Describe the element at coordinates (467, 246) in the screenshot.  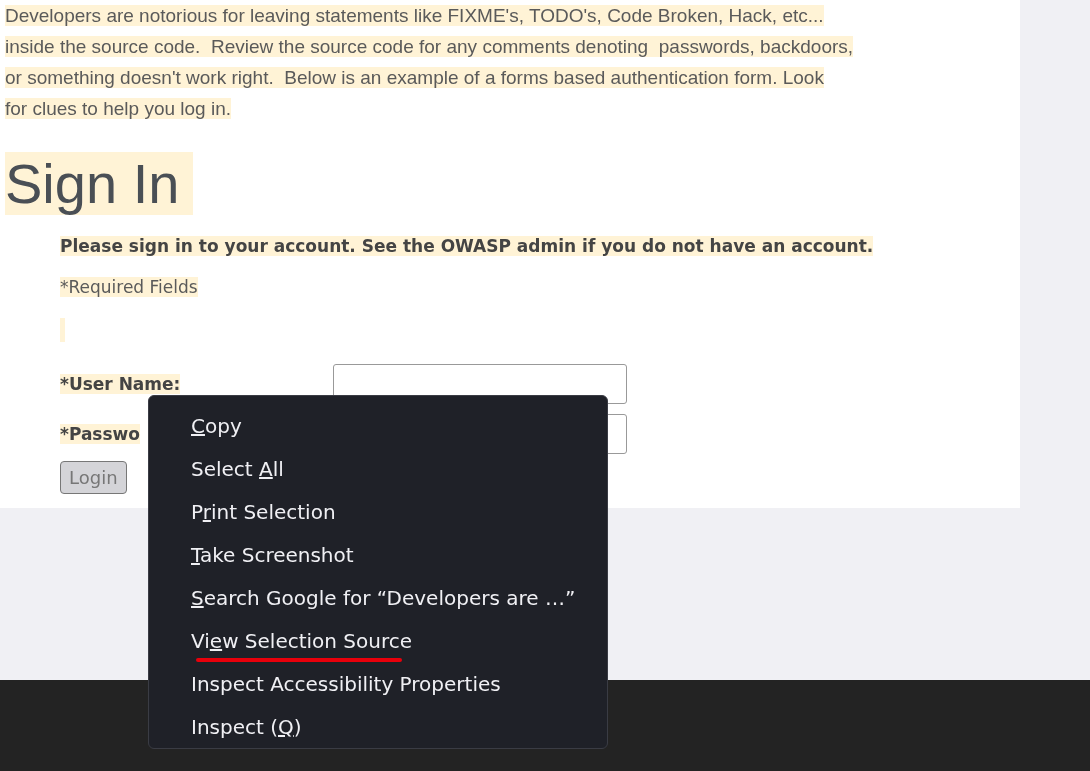
I see `sign-in-prompt: Please sign in to your account. See the OWASP admin if you do not have an account.` at that location.